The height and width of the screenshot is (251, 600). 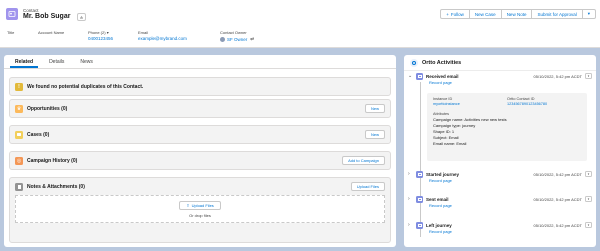 I want to click on contact-icon, so click(x=12, y=14).